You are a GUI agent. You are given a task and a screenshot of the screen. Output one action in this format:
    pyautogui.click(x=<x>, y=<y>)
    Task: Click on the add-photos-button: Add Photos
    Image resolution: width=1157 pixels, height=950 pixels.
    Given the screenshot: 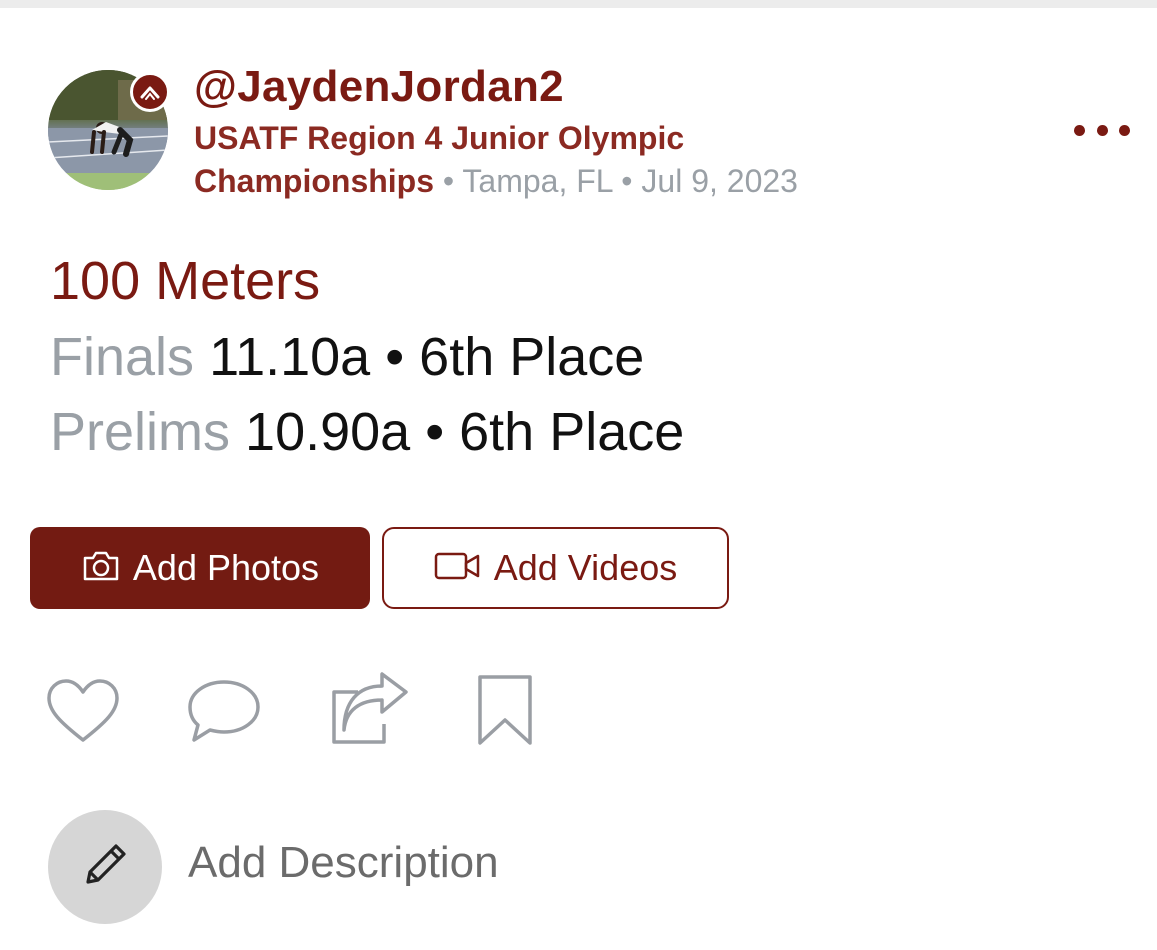 What is the action you would take?
    pyautogui.click(x=200, y=568)
    